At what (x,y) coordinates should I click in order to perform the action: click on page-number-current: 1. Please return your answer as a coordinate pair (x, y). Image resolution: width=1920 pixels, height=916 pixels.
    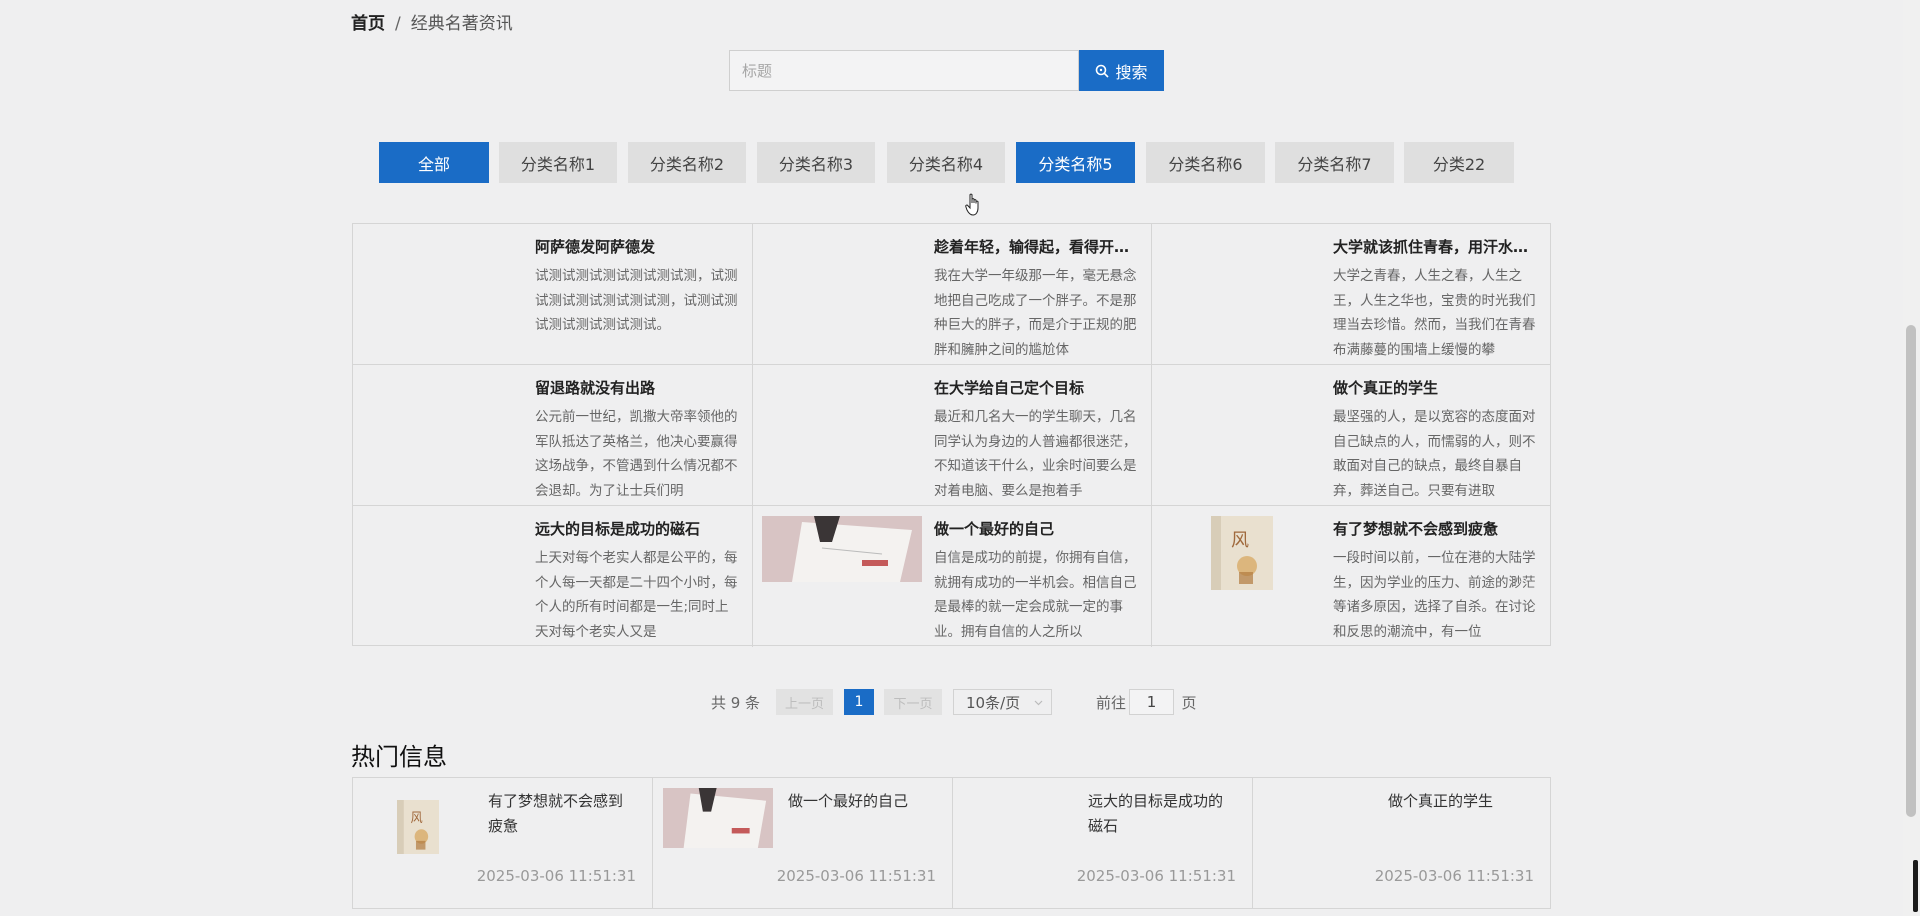
    Looking at the image, I should click on (859, 702).